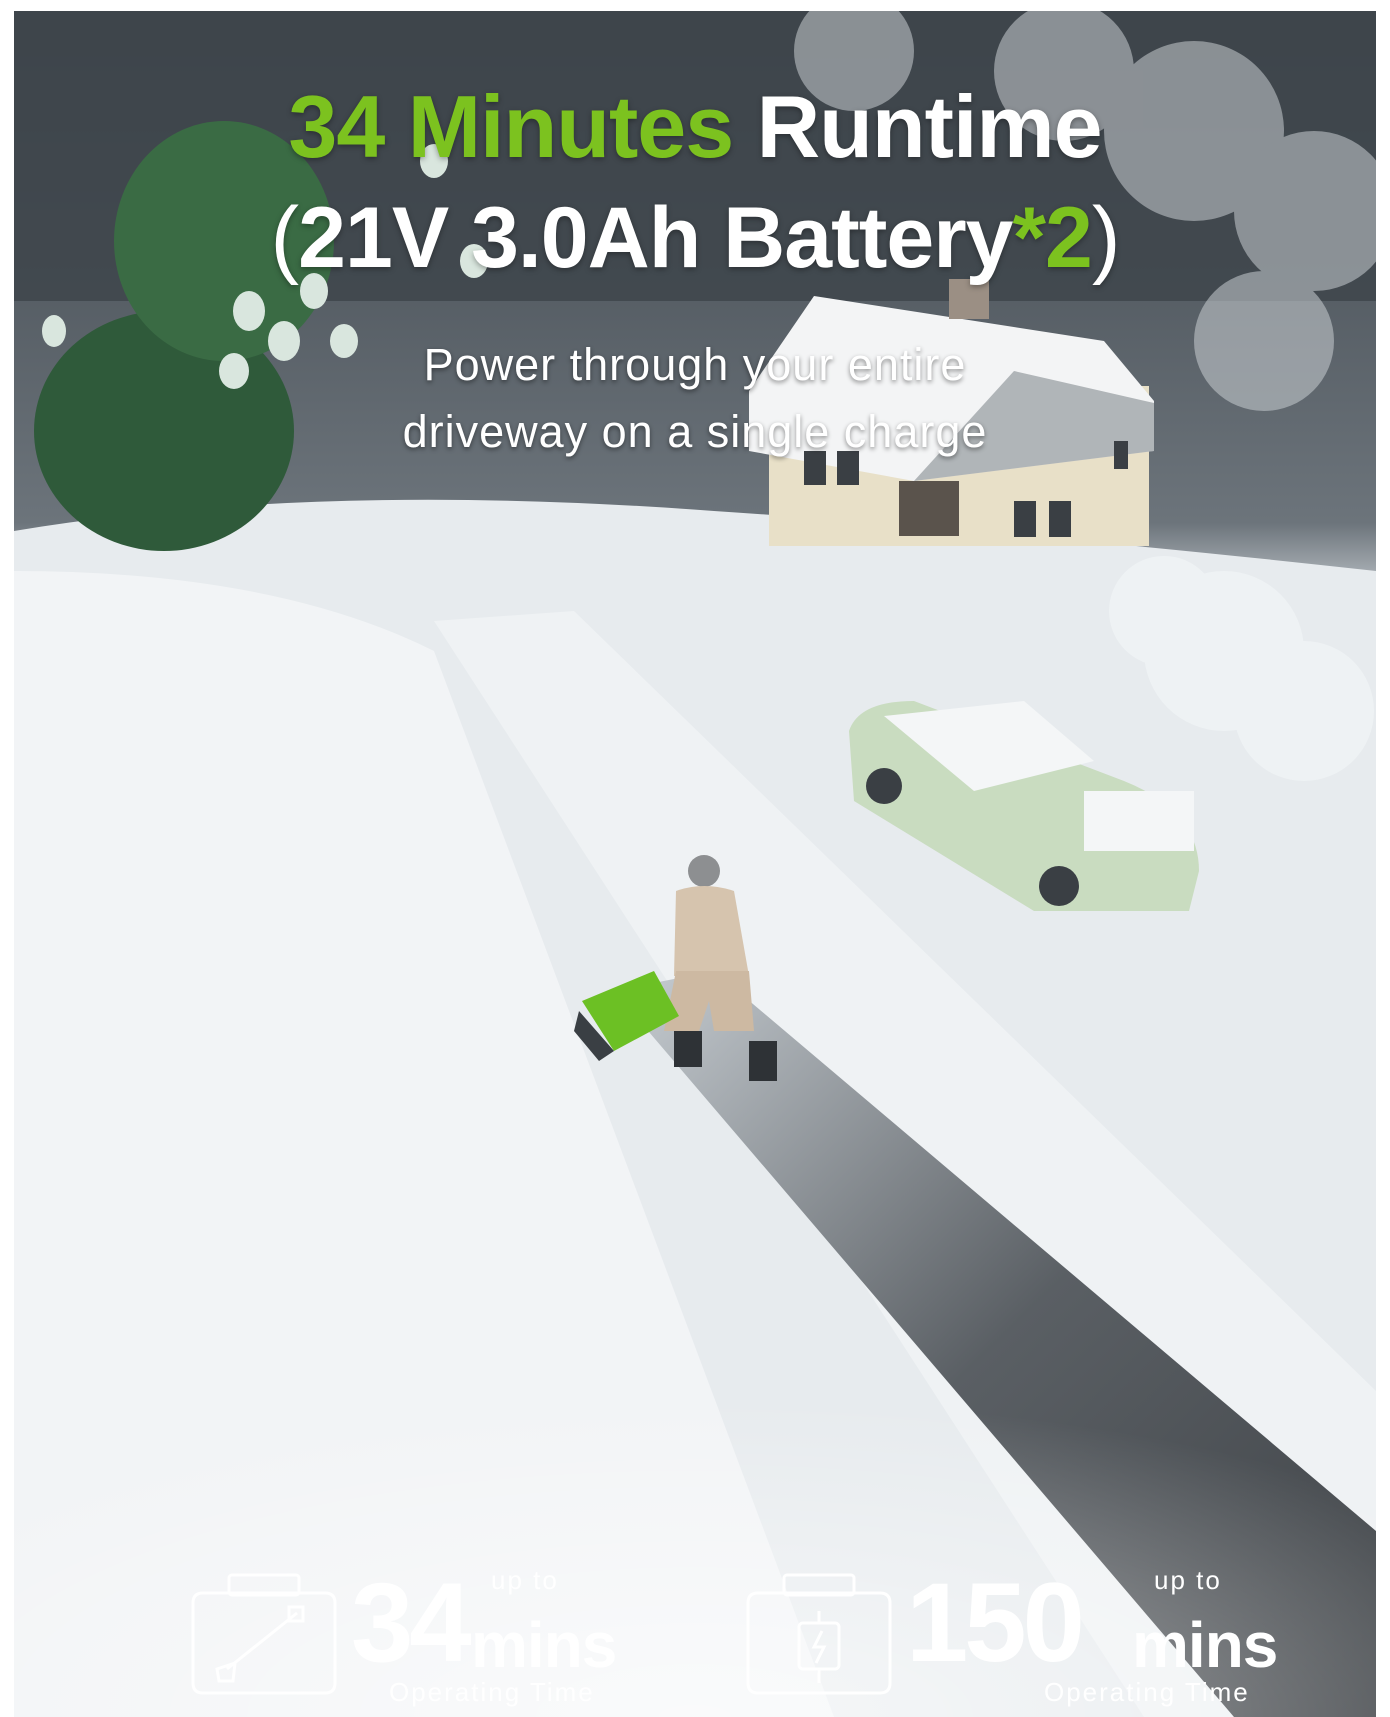  Describe the element at coordinates (1106, 238) in the screenshot. I see `headline-close-paren: )` at that location.